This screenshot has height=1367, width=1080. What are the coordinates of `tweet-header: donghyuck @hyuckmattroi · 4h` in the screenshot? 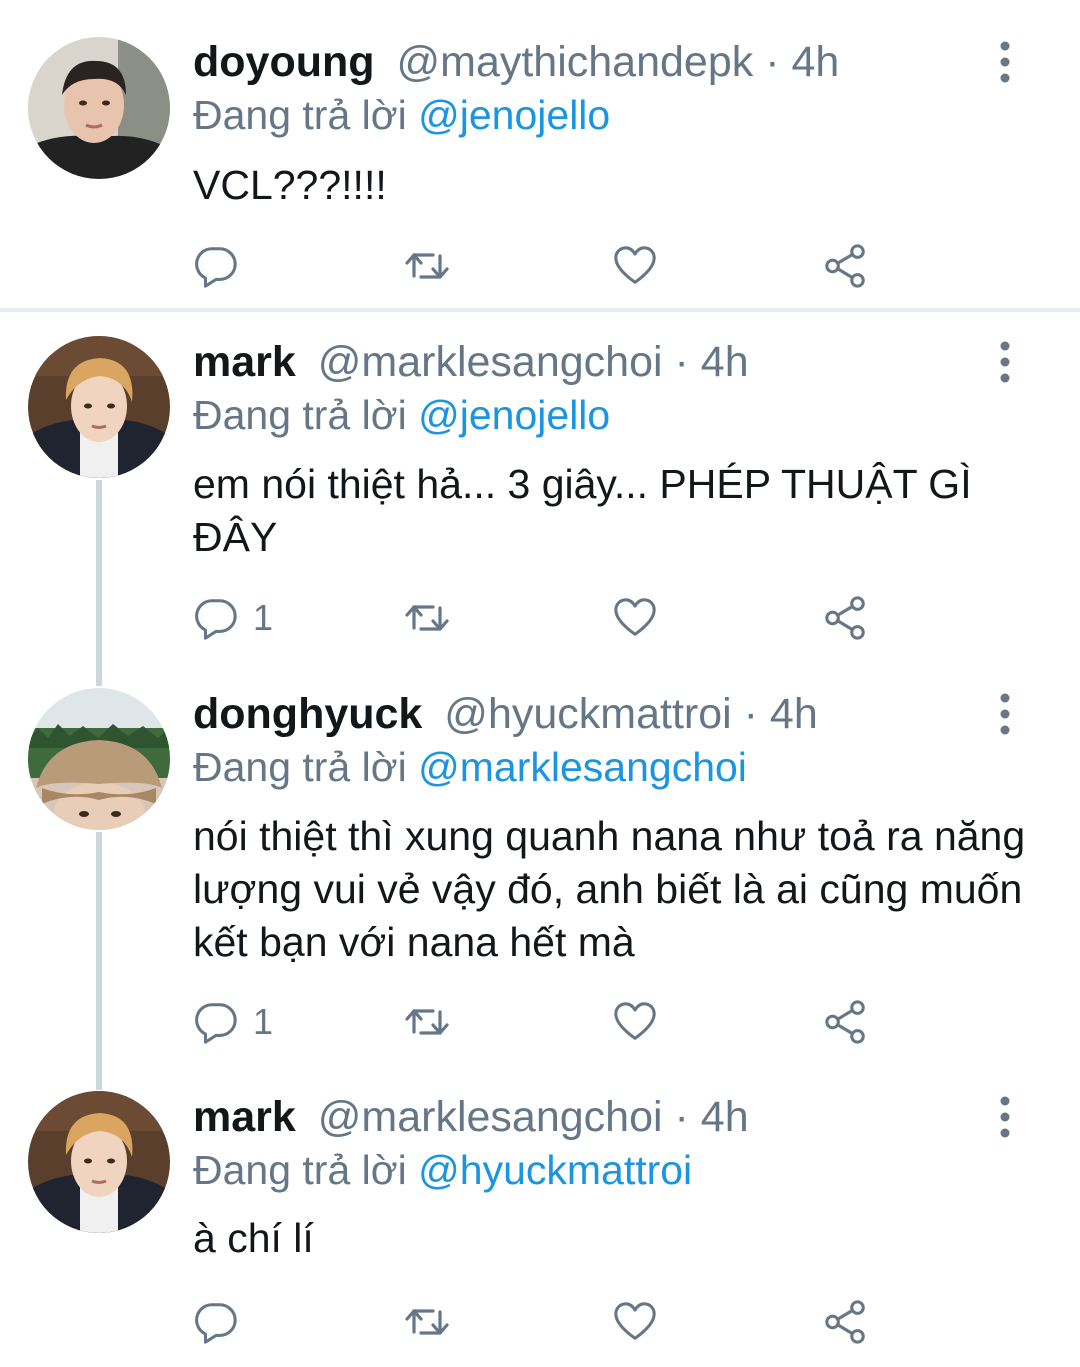 It's located at (505, 714).